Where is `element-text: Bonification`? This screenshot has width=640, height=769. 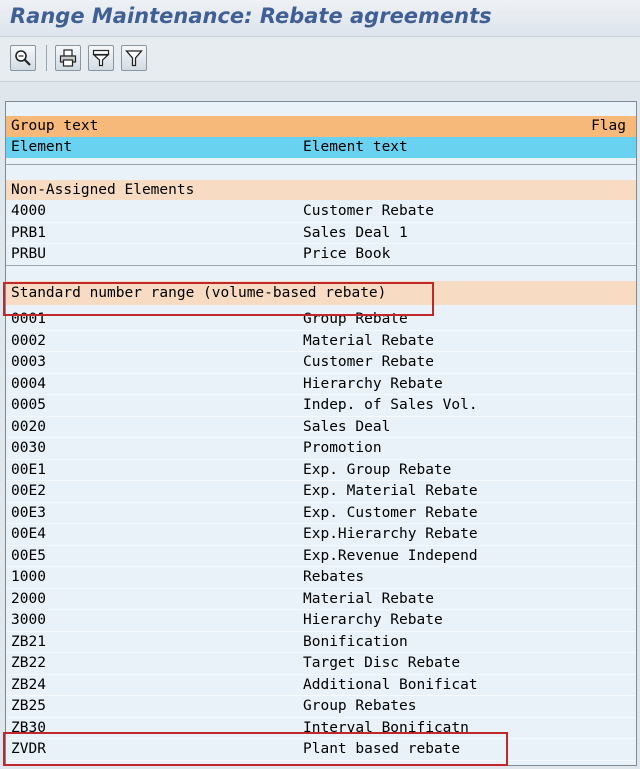 element-text: Bonification is located at coordinates (355, 641).